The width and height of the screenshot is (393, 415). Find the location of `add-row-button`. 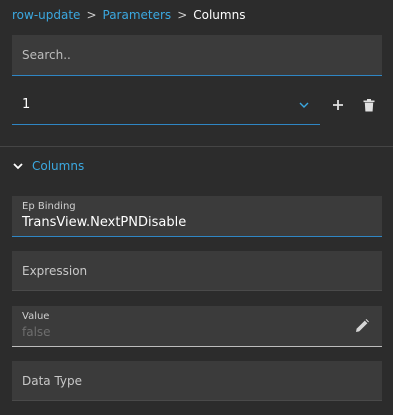

add-row-button is located at coordinates (338, 105).